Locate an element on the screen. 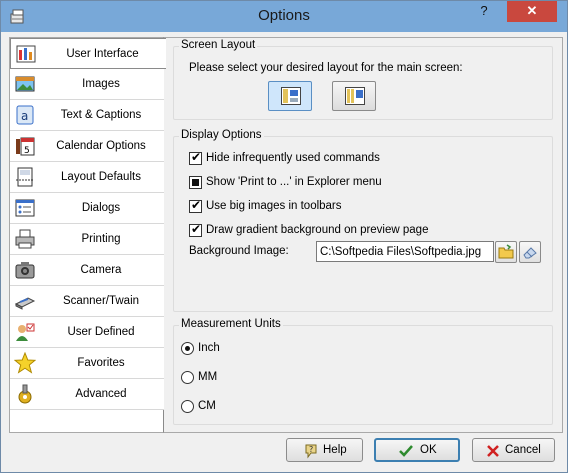 The width and height of the screenshot is (568, 473). sidebar-item-advanced: Advanced is located at coordinates (87, 394).